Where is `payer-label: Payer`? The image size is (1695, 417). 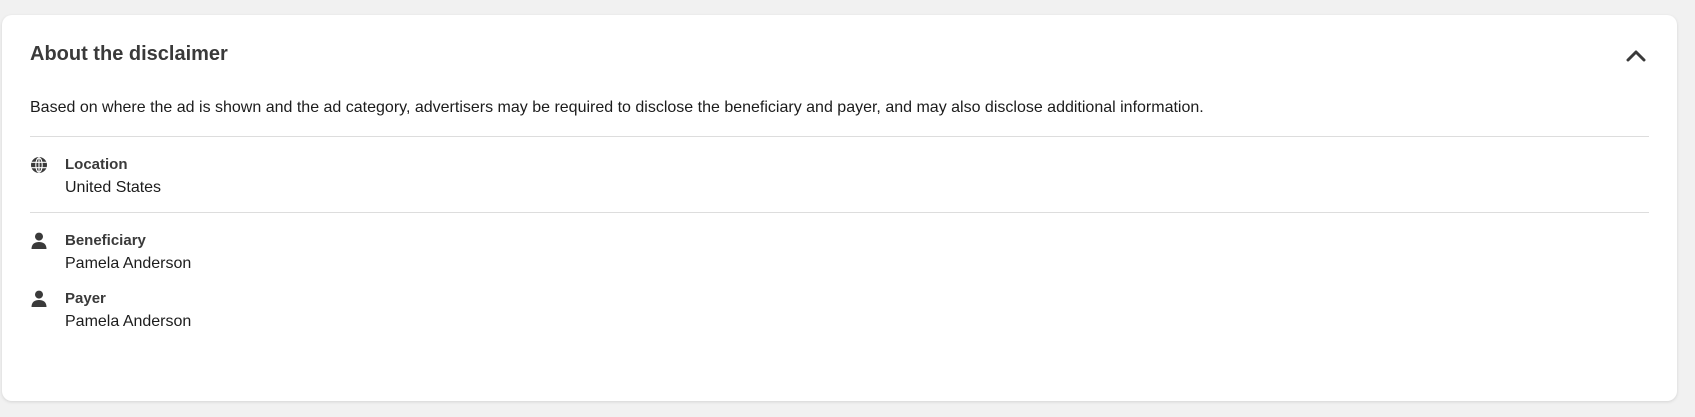 payer-label: Payer is located at coordinates (85, 298).